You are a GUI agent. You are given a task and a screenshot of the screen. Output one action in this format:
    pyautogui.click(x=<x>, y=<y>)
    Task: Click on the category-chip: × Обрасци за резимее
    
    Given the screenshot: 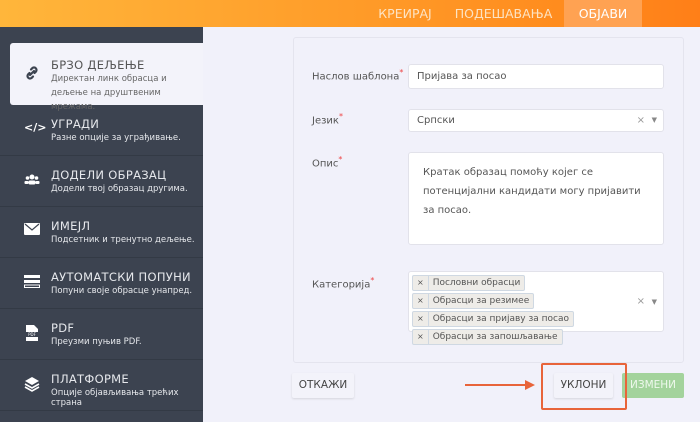 What is the action you would take?
    pyautogui.click(x=473, y=301)
    